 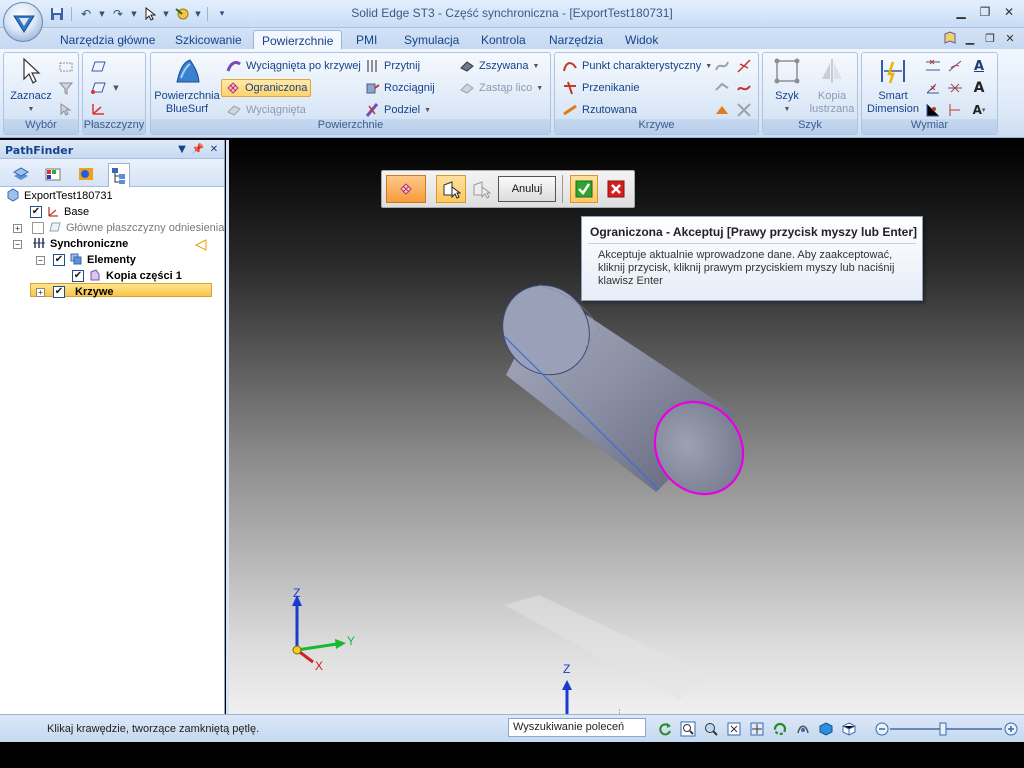 What do you see at coordinates (933, 66) in the screenshot?
I see `distance-between-icon` at bounding box center [933, 66].